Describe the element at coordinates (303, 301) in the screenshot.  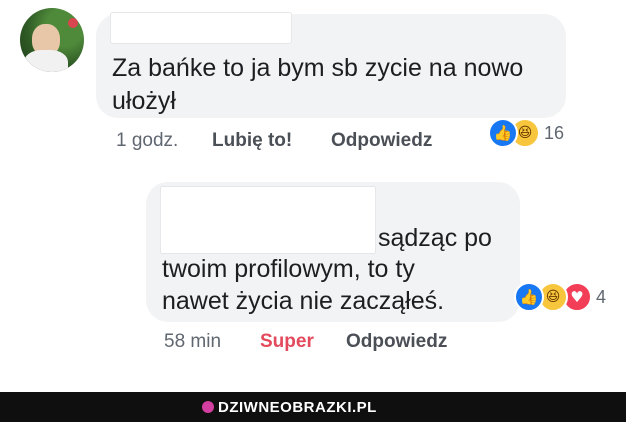
I see `comment-text-line: nawet życia nie zacząłeś.` at that location.